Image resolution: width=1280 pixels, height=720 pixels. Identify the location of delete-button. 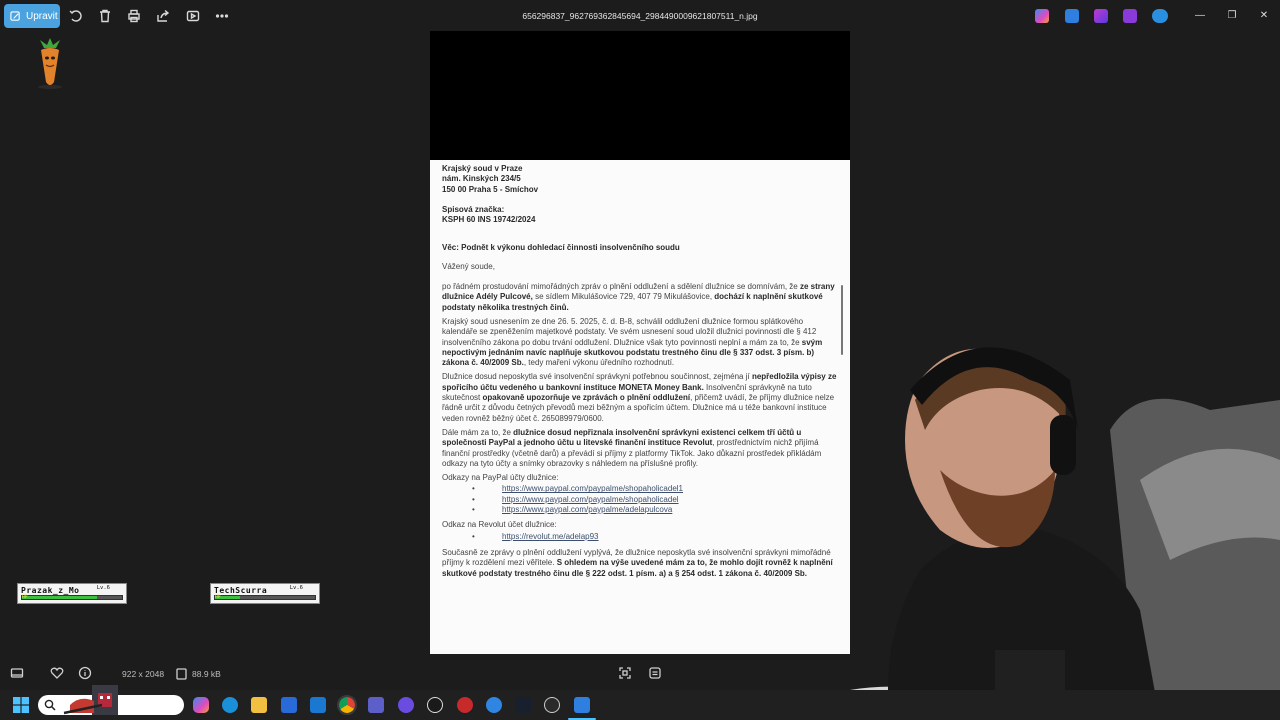
(105, 16).